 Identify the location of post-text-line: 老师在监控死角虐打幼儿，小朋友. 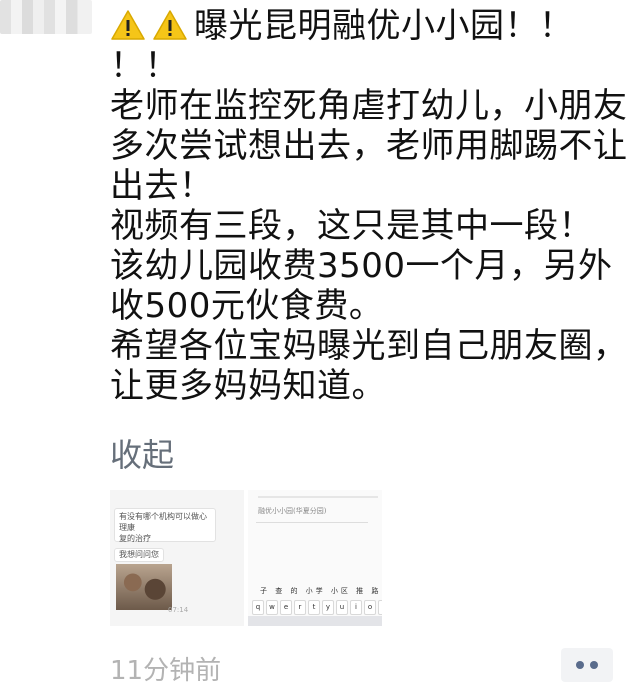
(369, 106).